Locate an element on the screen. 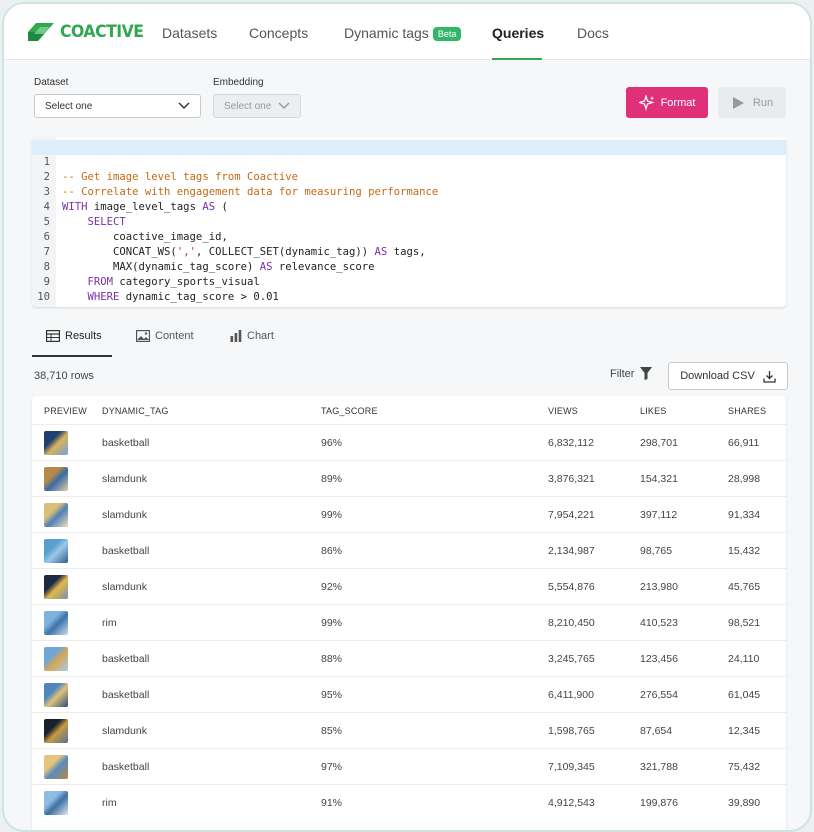  code-line: 11 ) is located at coordinates (409, 298).